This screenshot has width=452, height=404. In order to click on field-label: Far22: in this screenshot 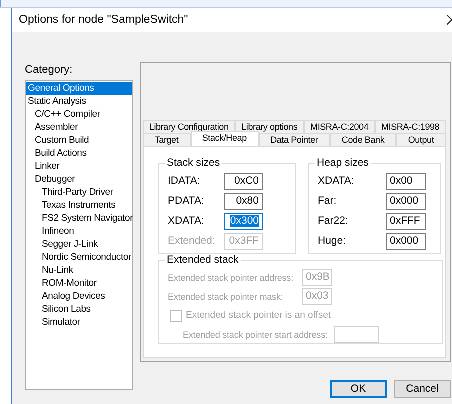, I will do `click(334, 221)`.